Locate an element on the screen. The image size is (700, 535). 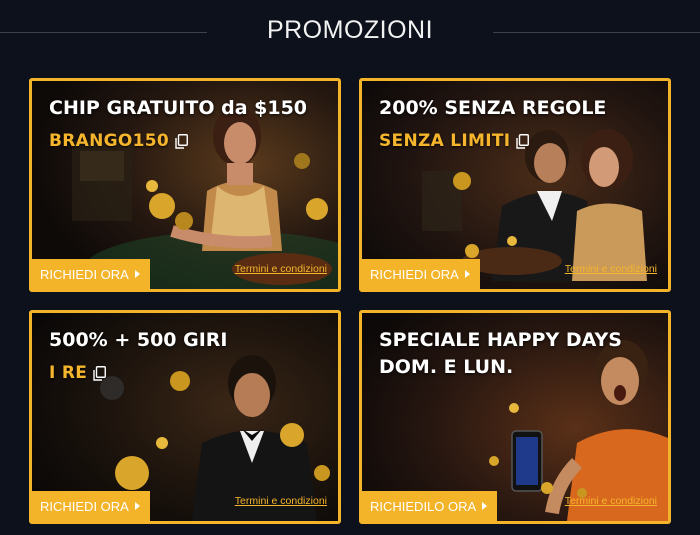
promo-code-text: BRANGO150 is located at coordinates (109, 141).